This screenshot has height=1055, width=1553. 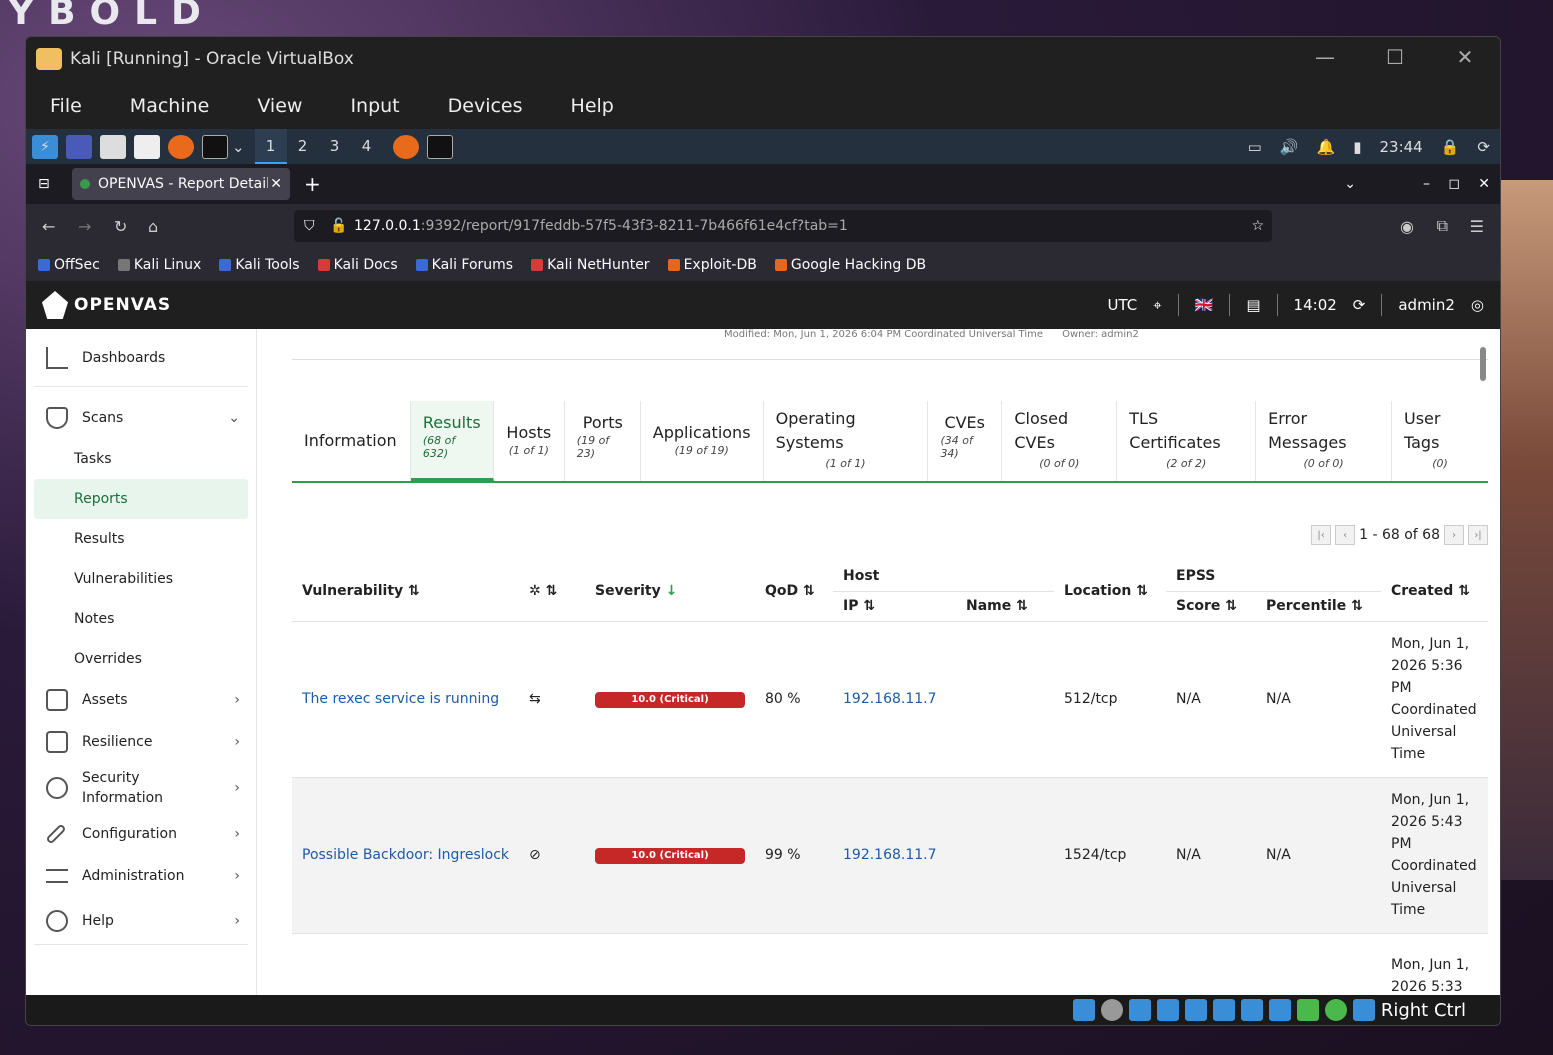 What do you see at coordinates (141, 499) in the screenshot?
I see `sidebar-item-reports: Reports` at bounding box center [141, 499].